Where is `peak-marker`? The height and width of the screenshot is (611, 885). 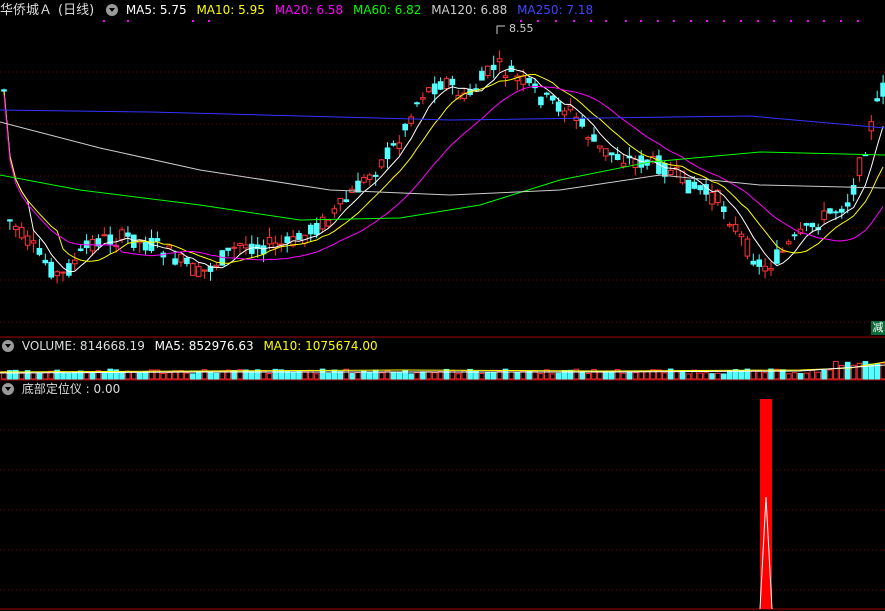 peak-marker is located at coordinates (500, 29).